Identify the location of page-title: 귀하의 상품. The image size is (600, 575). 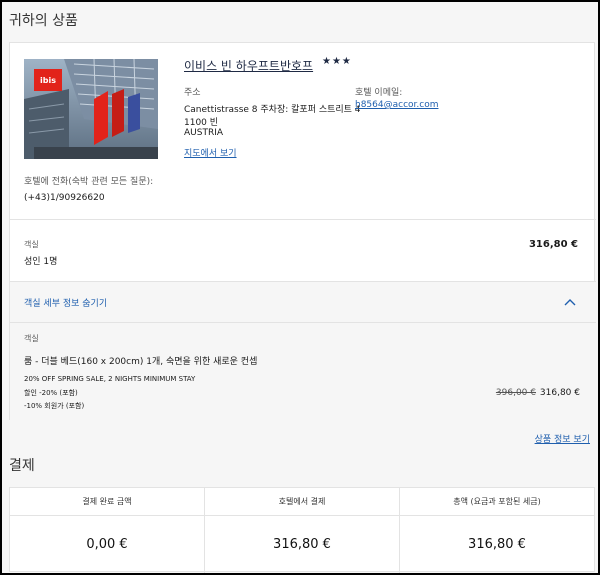
(43, 21).